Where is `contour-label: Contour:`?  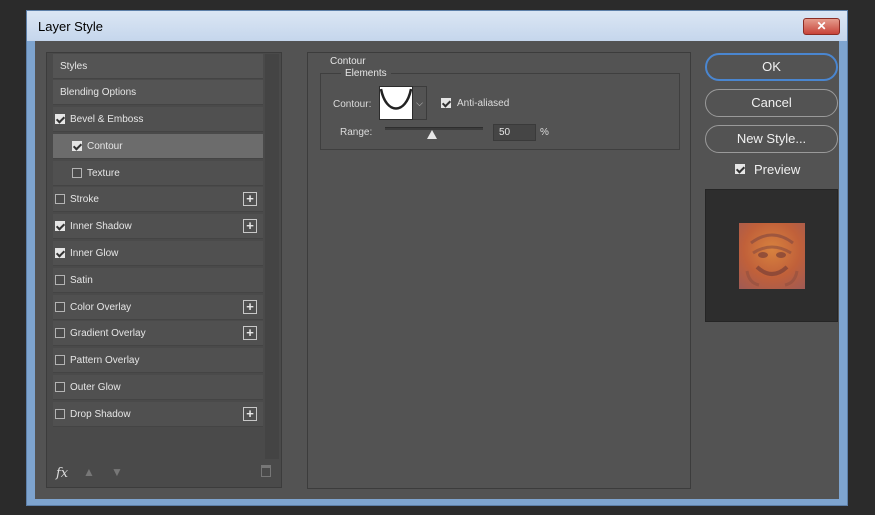
contour-label: Contour: is located at coordinates (352, 104).